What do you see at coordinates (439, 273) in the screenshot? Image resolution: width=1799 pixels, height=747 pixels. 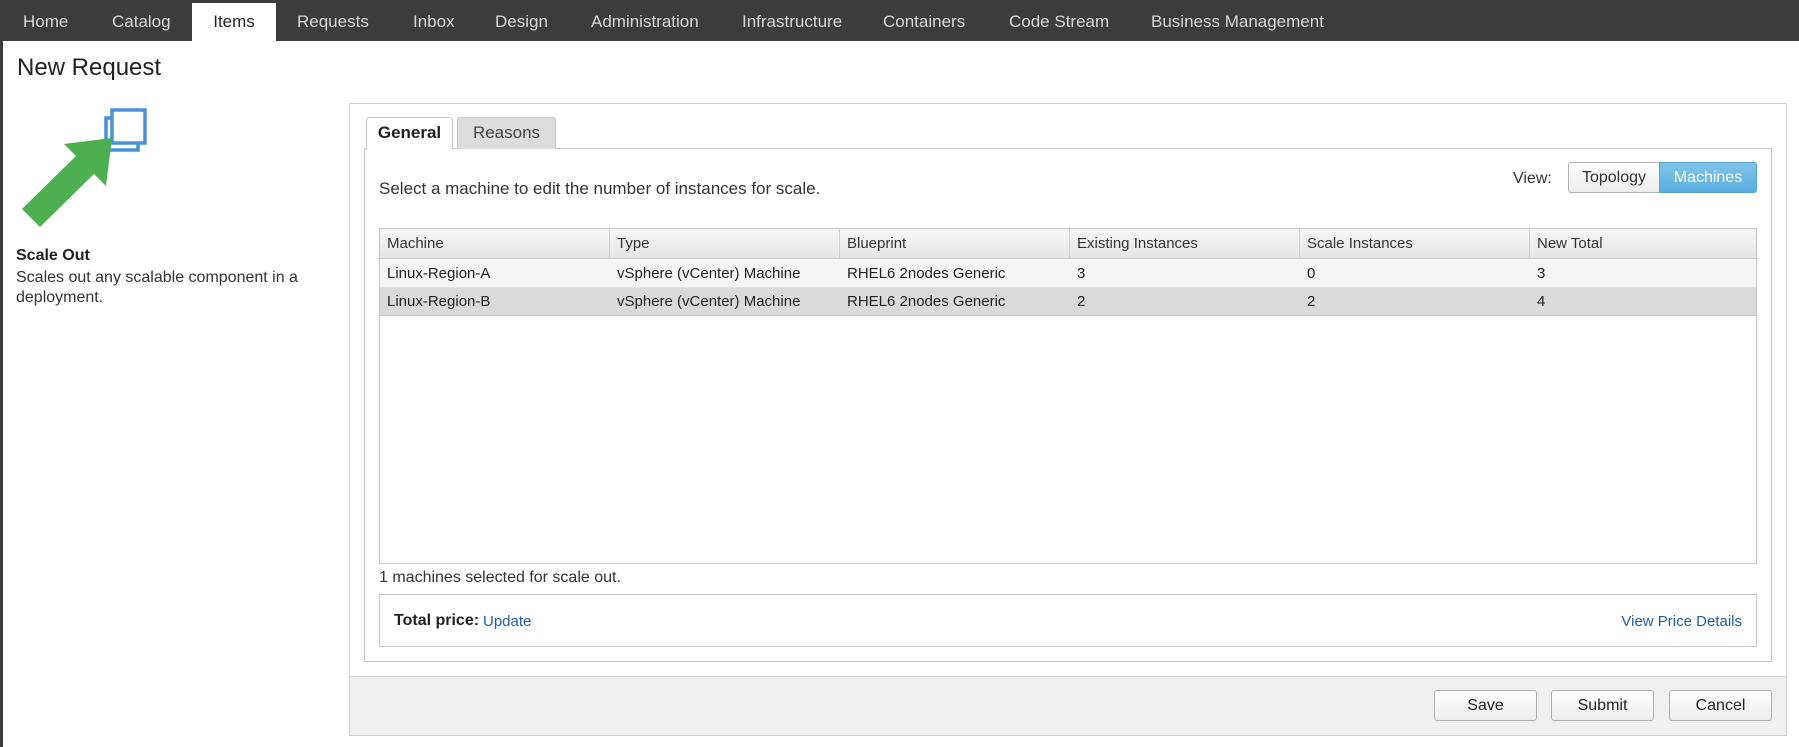 I see `cell-machine: Linux-Region-A` at bounding box center [439, 273].